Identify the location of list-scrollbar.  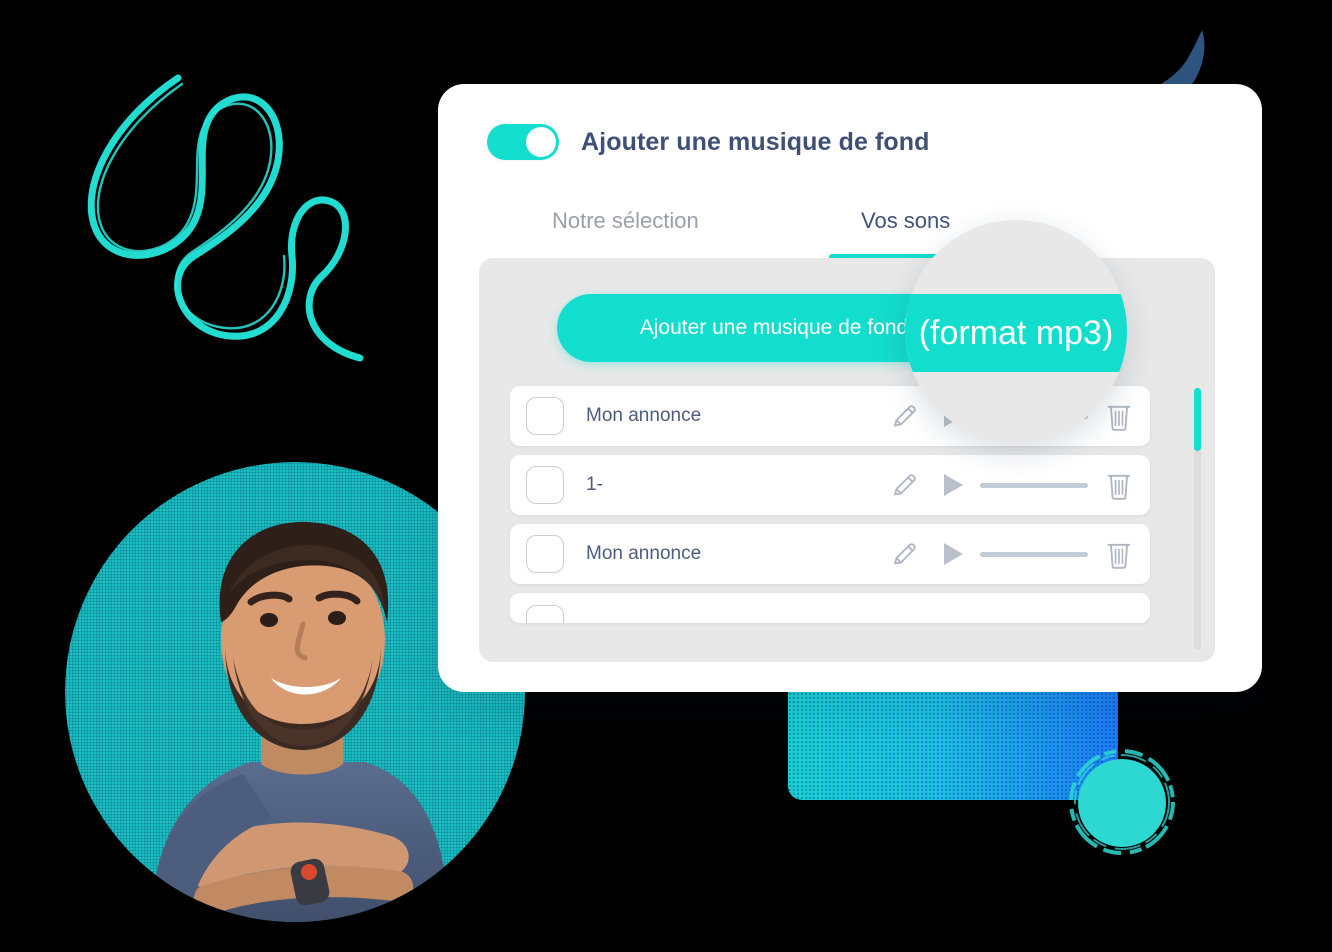
(1197, 519).